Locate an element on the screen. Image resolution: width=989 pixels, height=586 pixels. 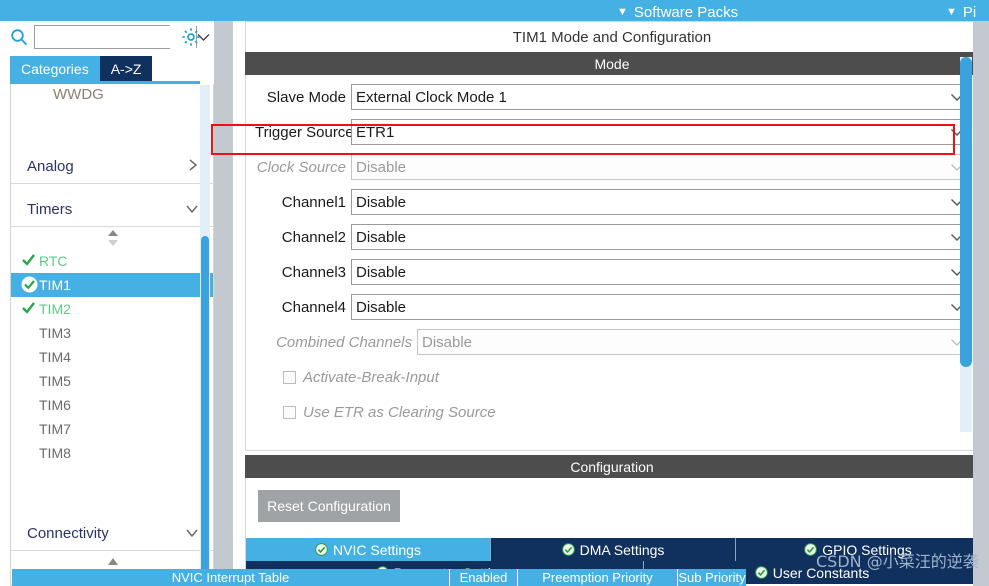
select-slave-mode-value: External Clock Mode 1 is located at coordinates (431, 97).